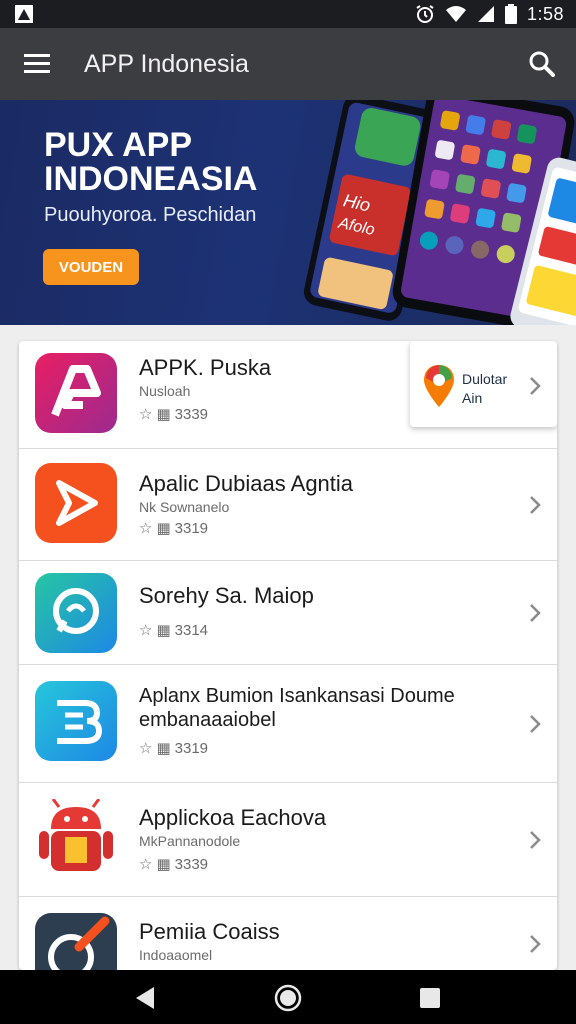  What do you see at coordinates (38, 64) in the screenshot?
I see `menu-icon` at bounding box center [38, 64].